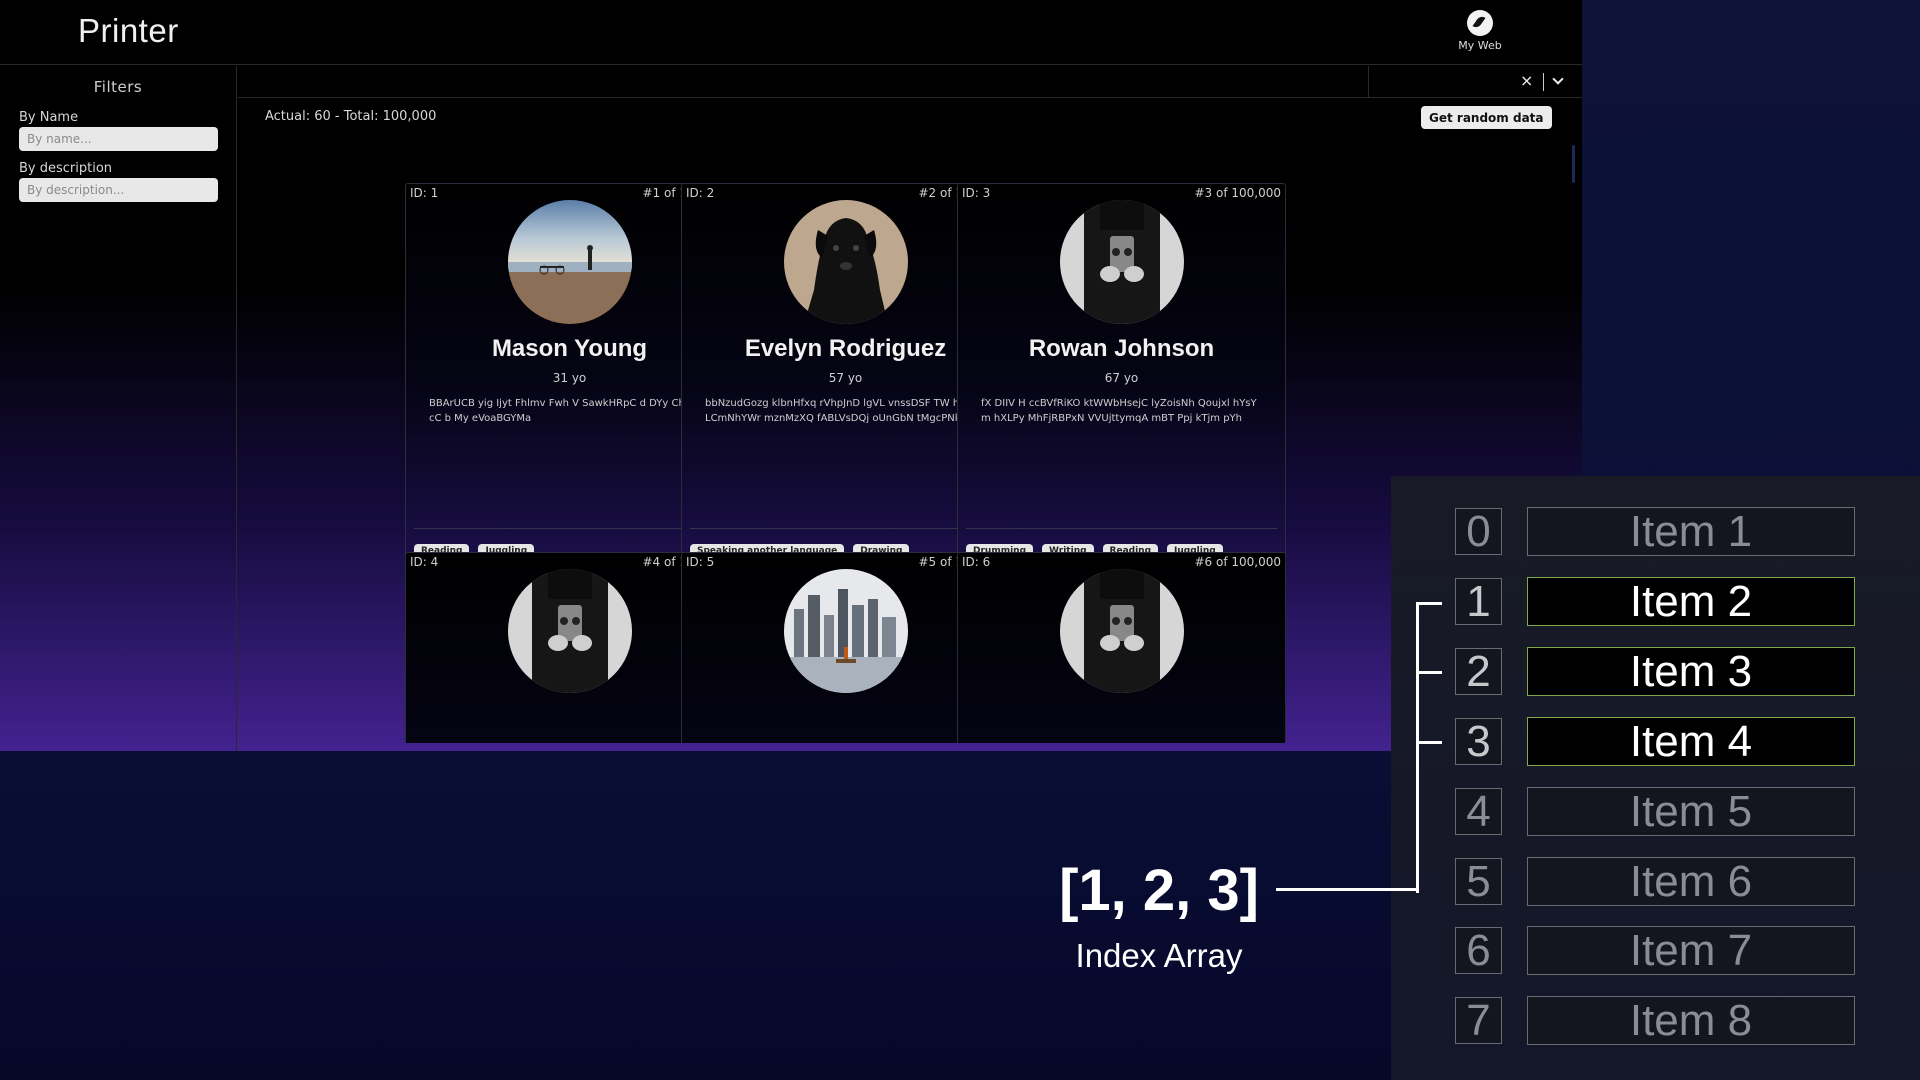 Image resolution: width=1920 pixels, height=1080 pixels. Describe the element at coordinates (424, 193) in the screenshot. I see `card-id: ID: 1` at that location.